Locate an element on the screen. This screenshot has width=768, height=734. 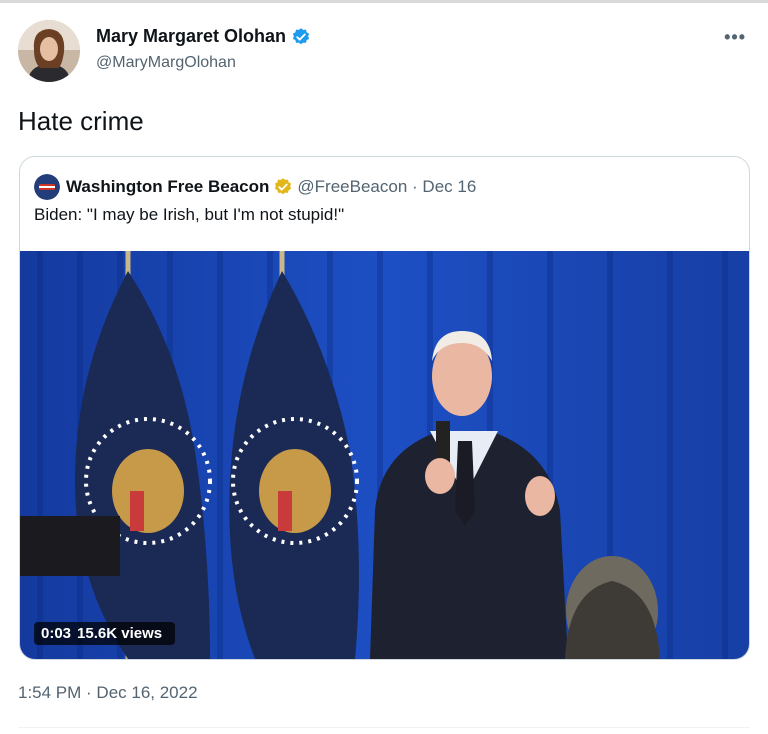
video-stats-badge: 0:03 15.6K views is located at coordinates (105, 633).